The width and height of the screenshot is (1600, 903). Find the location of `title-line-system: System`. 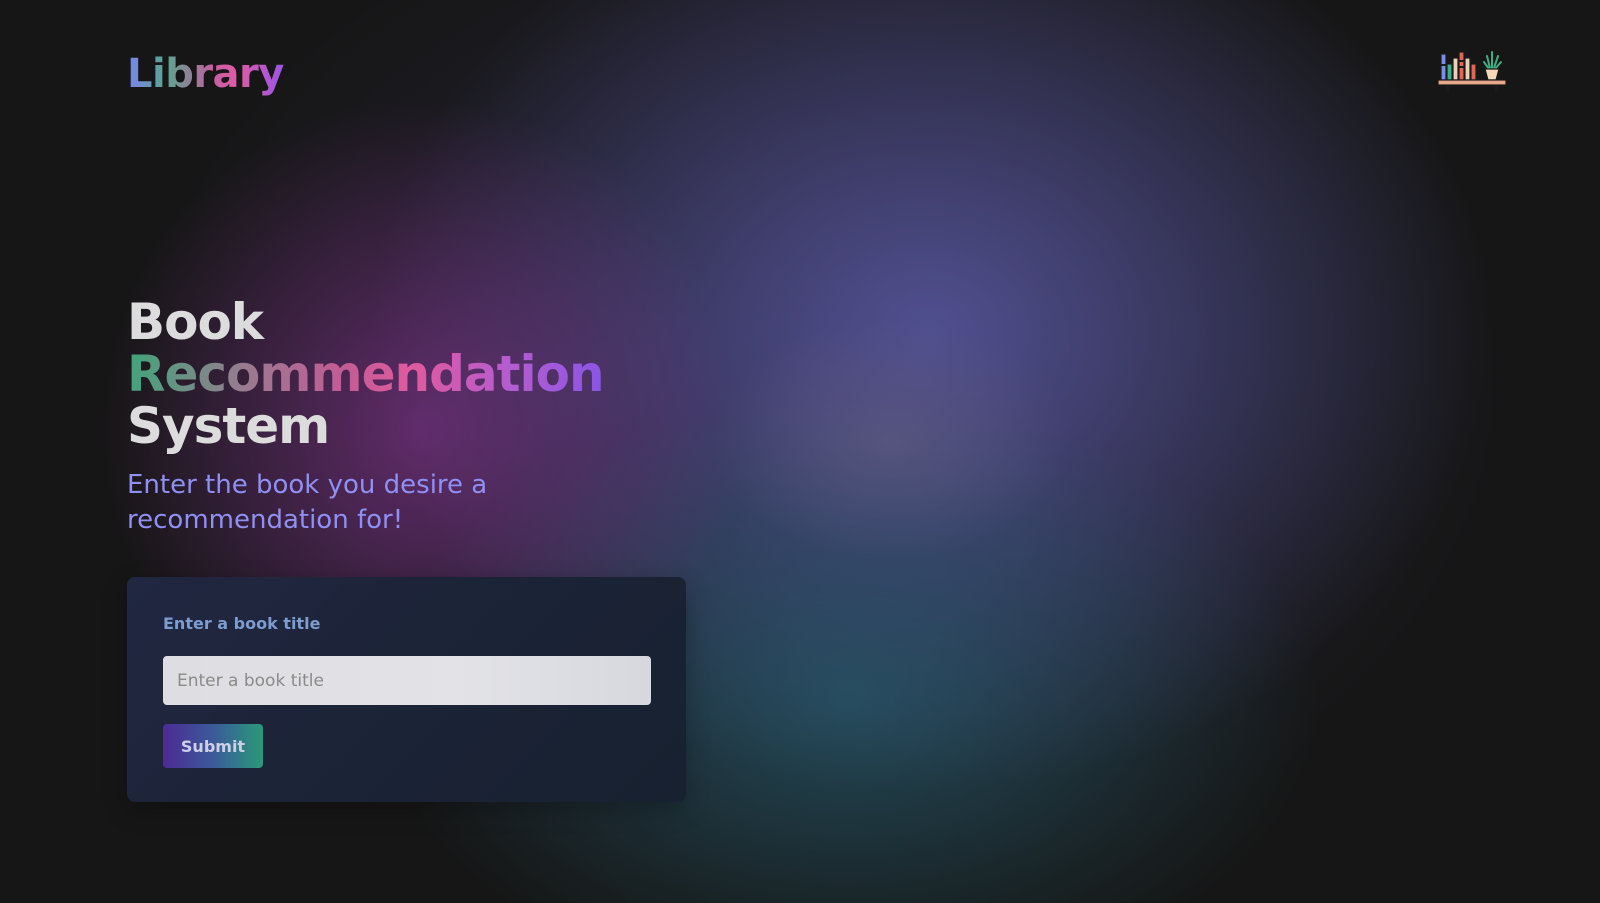

title-line-system: System is located at coordinates (228, 426).